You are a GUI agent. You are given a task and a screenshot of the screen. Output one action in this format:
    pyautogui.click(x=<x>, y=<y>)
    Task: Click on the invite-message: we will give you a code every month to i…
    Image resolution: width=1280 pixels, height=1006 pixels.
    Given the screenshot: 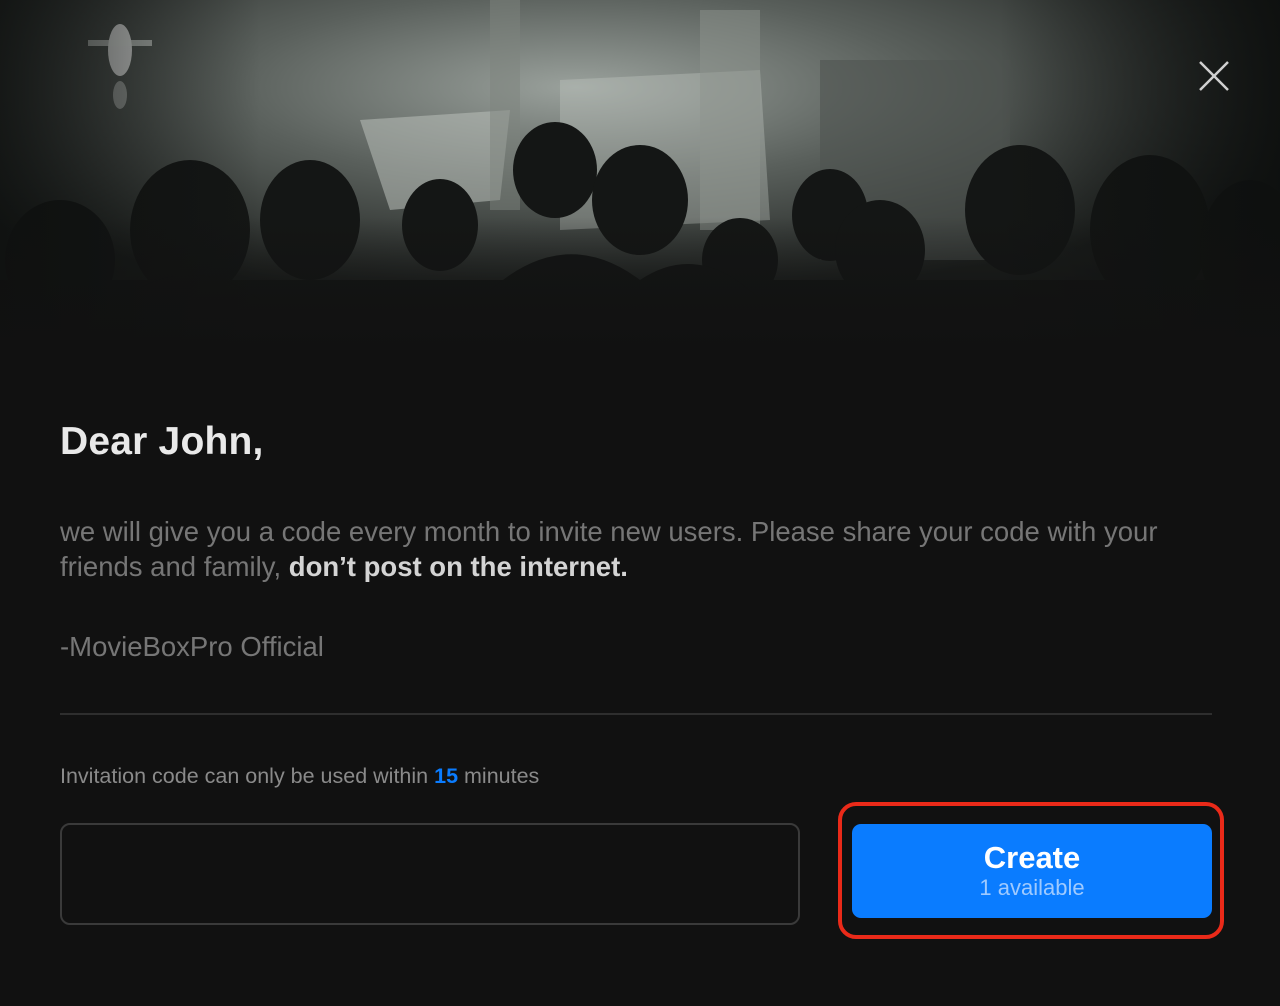 What is the action you would take?
    pyautogui.click(x=645, y=549)
    